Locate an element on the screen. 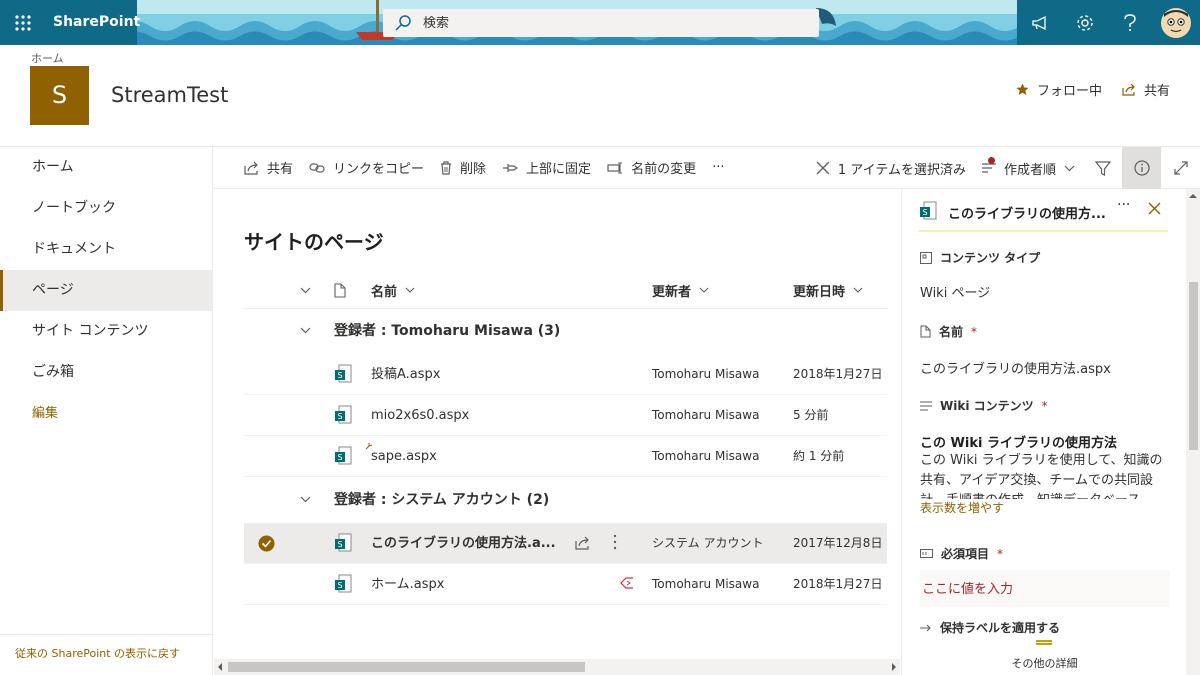 Image resolution: width=1200 pixels, height=675 pixels. name-field: 名前 * このライブラリの使用方法.aspx is located at coordinates (1045, 350).